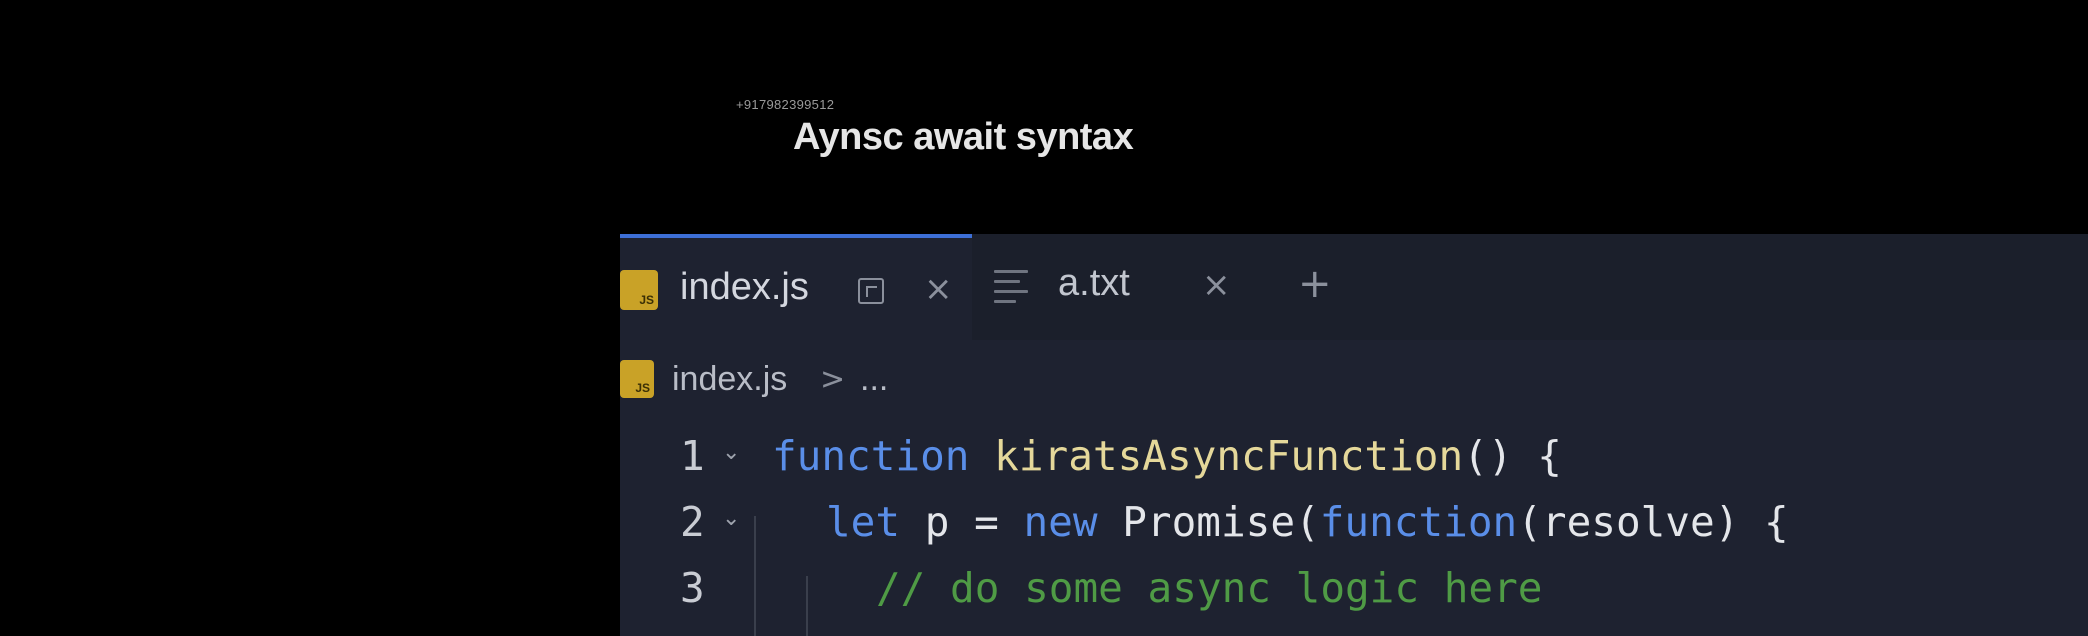 The image size is (2088, 636). Describe the element at coordinates (1315, 284) in the screenshot. I see `new-tab-plus-icon: +` at that location.